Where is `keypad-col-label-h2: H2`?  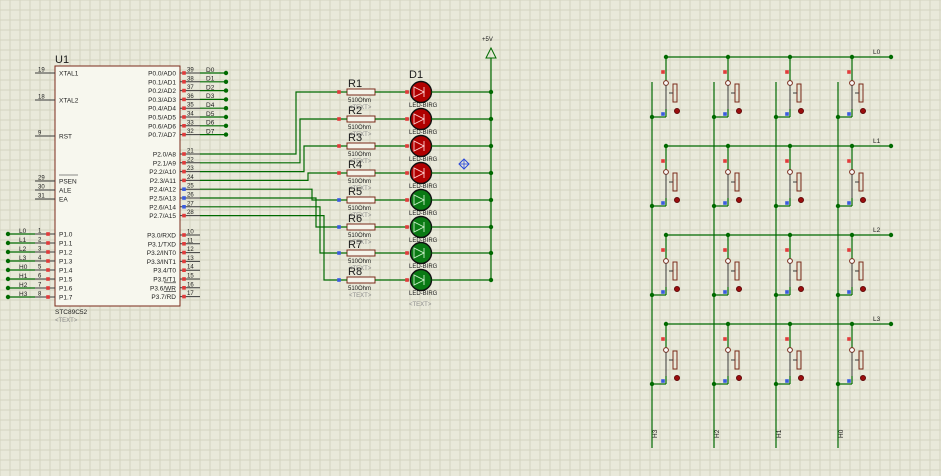 keypad-col-label-h2: H2 is located at coordinates (717, 433).